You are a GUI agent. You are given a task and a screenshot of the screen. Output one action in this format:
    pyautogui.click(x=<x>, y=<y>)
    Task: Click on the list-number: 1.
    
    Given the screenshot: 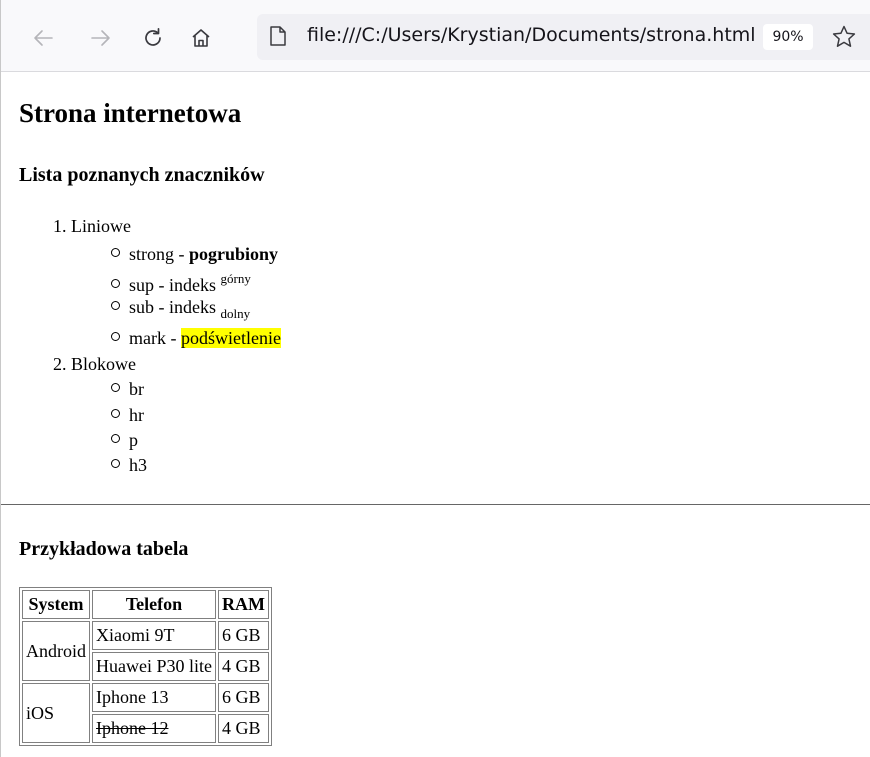 What is the action you would take?
    pyautogui.click(x=60, y=226)
    